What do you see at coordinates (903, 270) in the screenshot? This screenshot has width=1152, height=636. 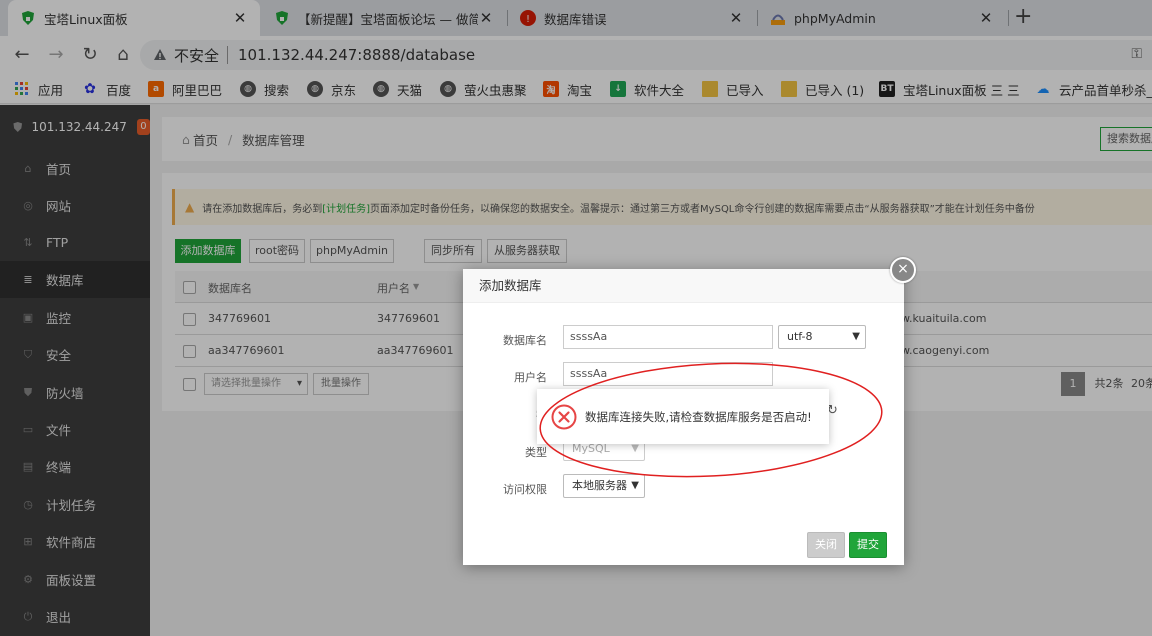 I see `dialog-close-button: ×` at bounding box center [903, 270].